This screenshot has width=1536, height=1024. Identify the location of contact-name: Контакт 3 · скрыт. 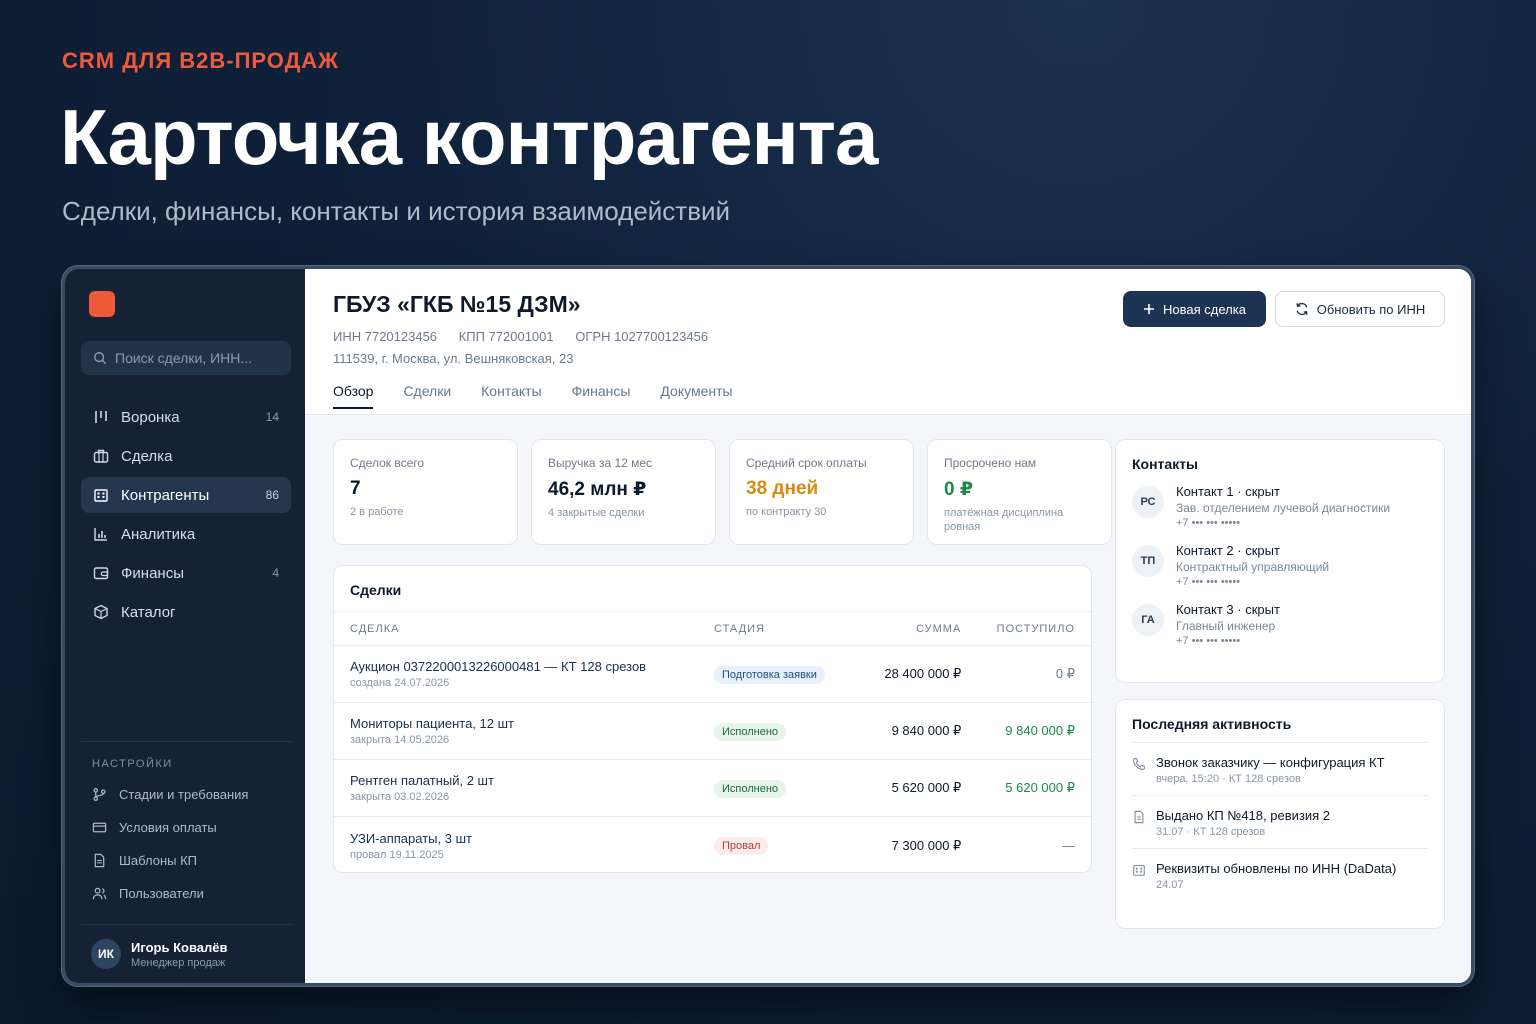
(1228, 609).